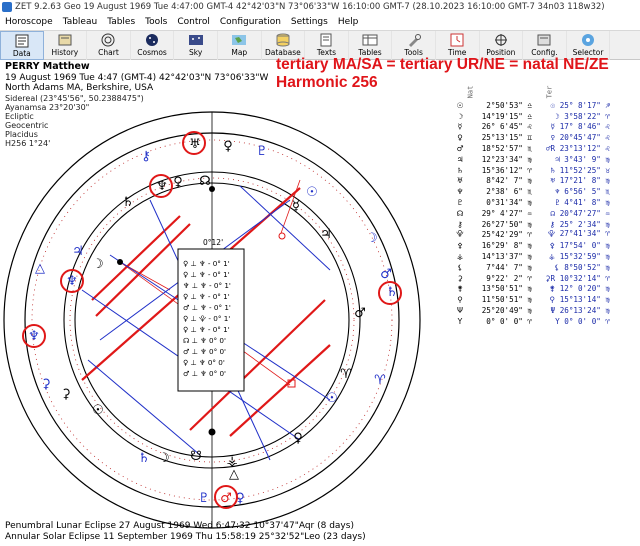 The width and height of the screenshot is (640, 546). Describe the element at coordinates (579, 257) in the screenshot. I see `tertiary-position: ⚶ 15°32'59" ♍` at that location.